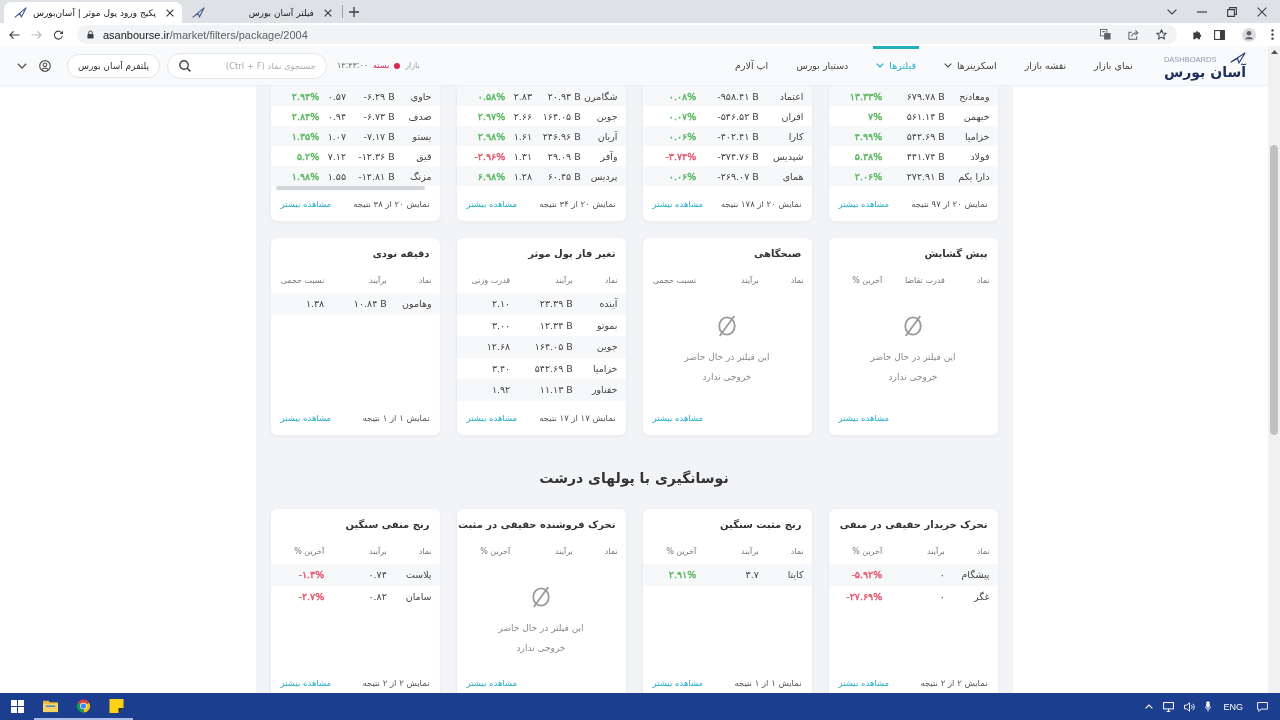  Describe the element at coordinates (45, 65) in the screenshot. I see `user-icon` at that location.